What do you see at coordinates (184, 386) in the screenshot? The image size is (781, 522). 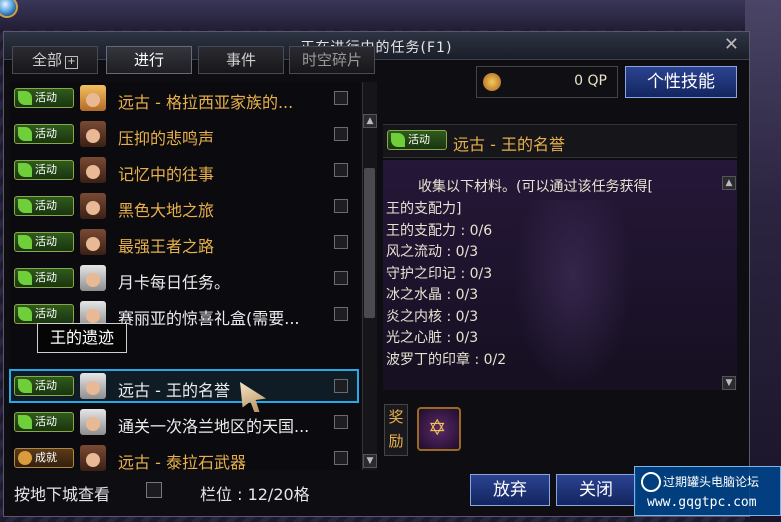 I see `quest-row-selected: 活动 远古 - 王的名誉` at bounding box center [184, 386].